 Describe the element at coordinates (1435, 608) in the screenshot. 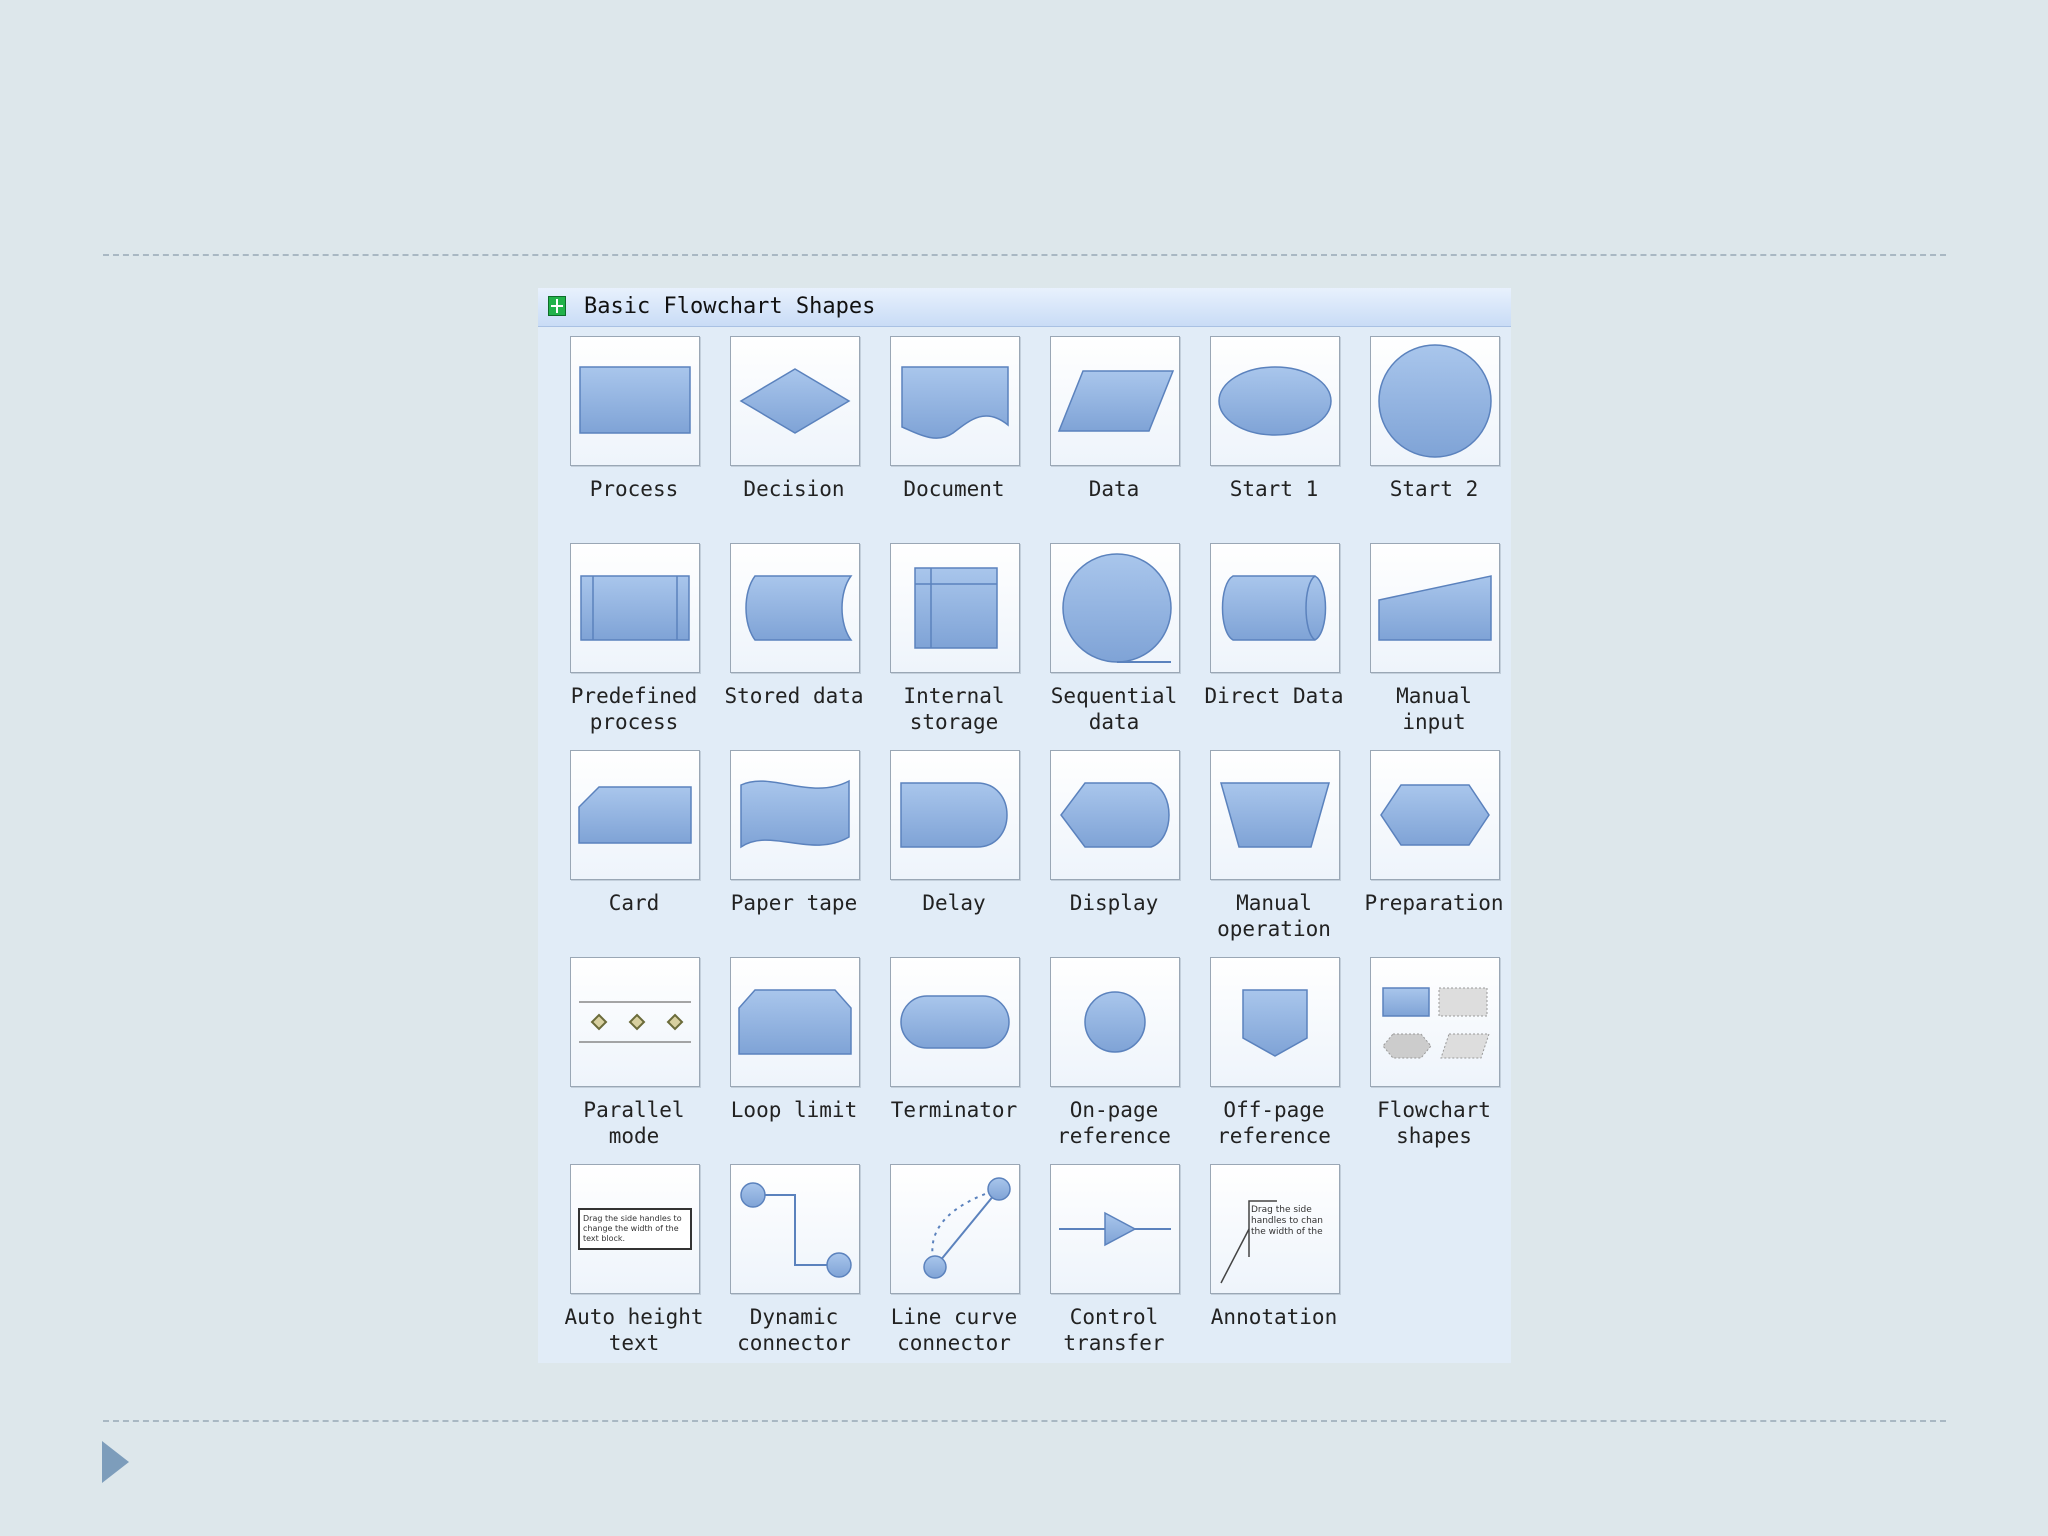

I see `manual-input-icon` at that location.